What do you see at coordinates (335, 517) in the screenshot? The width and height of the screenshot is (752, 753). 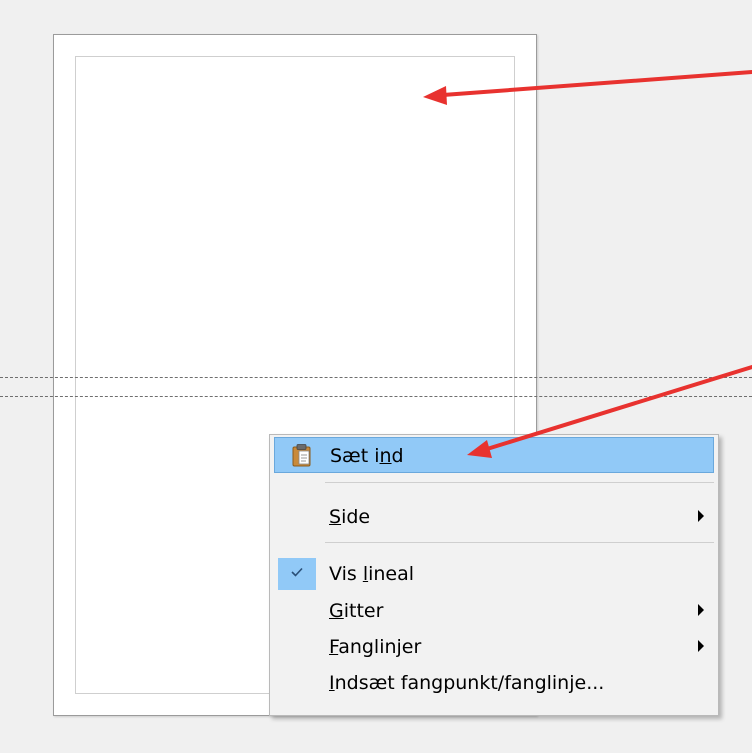 I see `side-label-accelerator: S` at bounding box center [335, 517].